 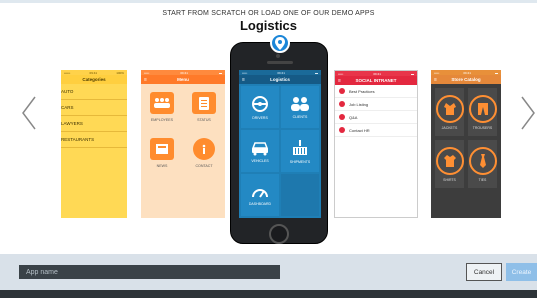 I want to click on logistics-tile: DASHBOARD, so click(x=260, y=195).